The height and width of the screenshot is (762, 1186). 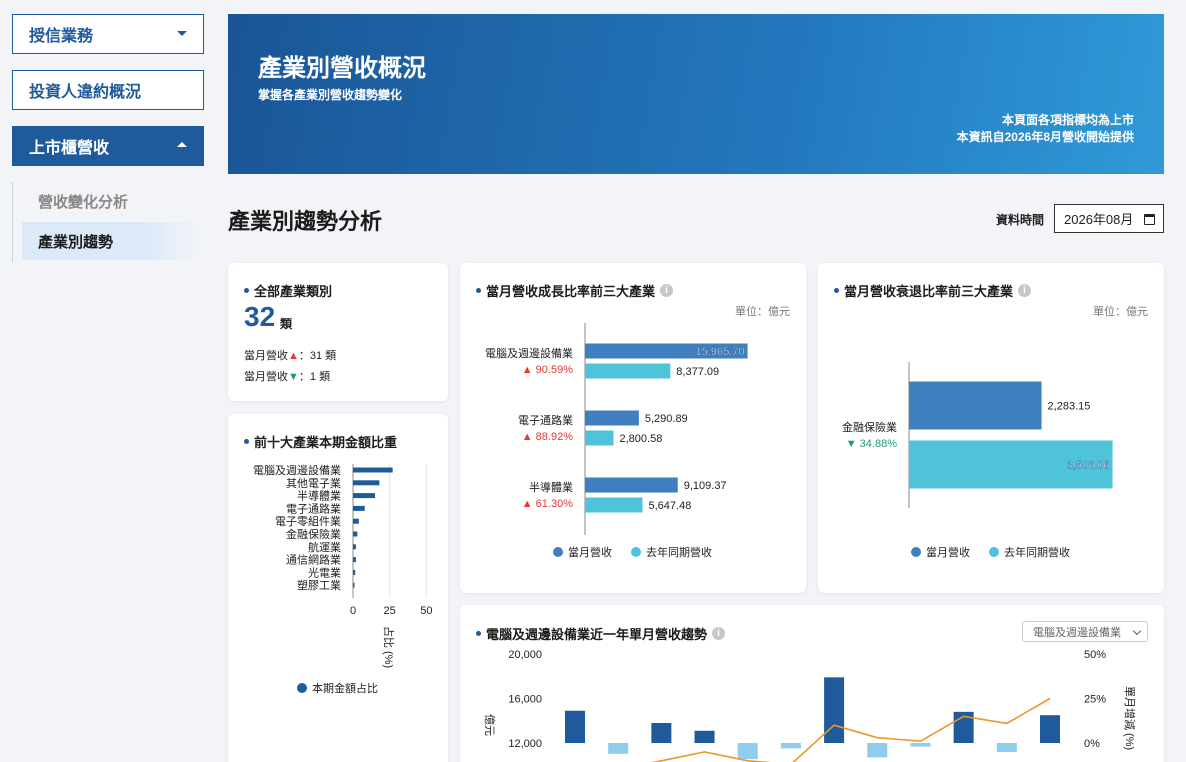 What do you see at coordinates (762, 312) in the screenshot?
I see `unit-label: 單位：億元` at bounding box center [762, 312].